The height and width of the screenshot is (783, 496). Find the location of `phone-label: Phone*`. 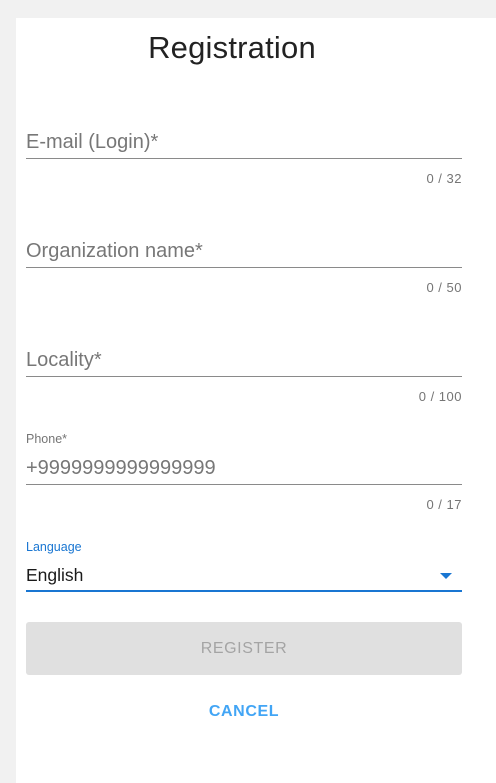

phone-label: Phone* is located at coordinates (47, 439).